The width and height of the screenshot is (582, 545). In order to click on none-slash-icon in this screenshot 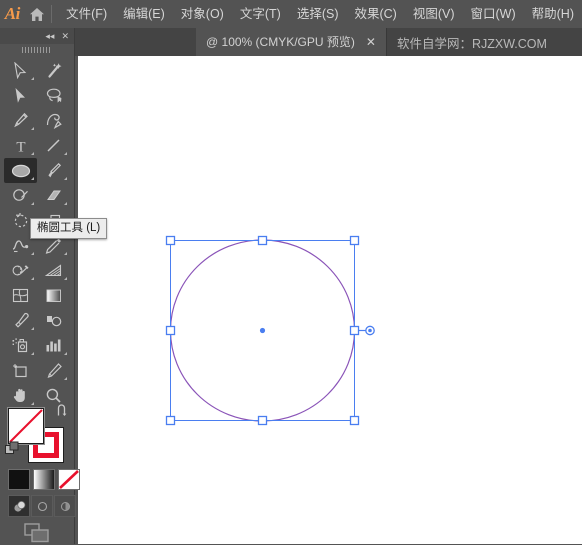, I will do `click(26, 426)`.